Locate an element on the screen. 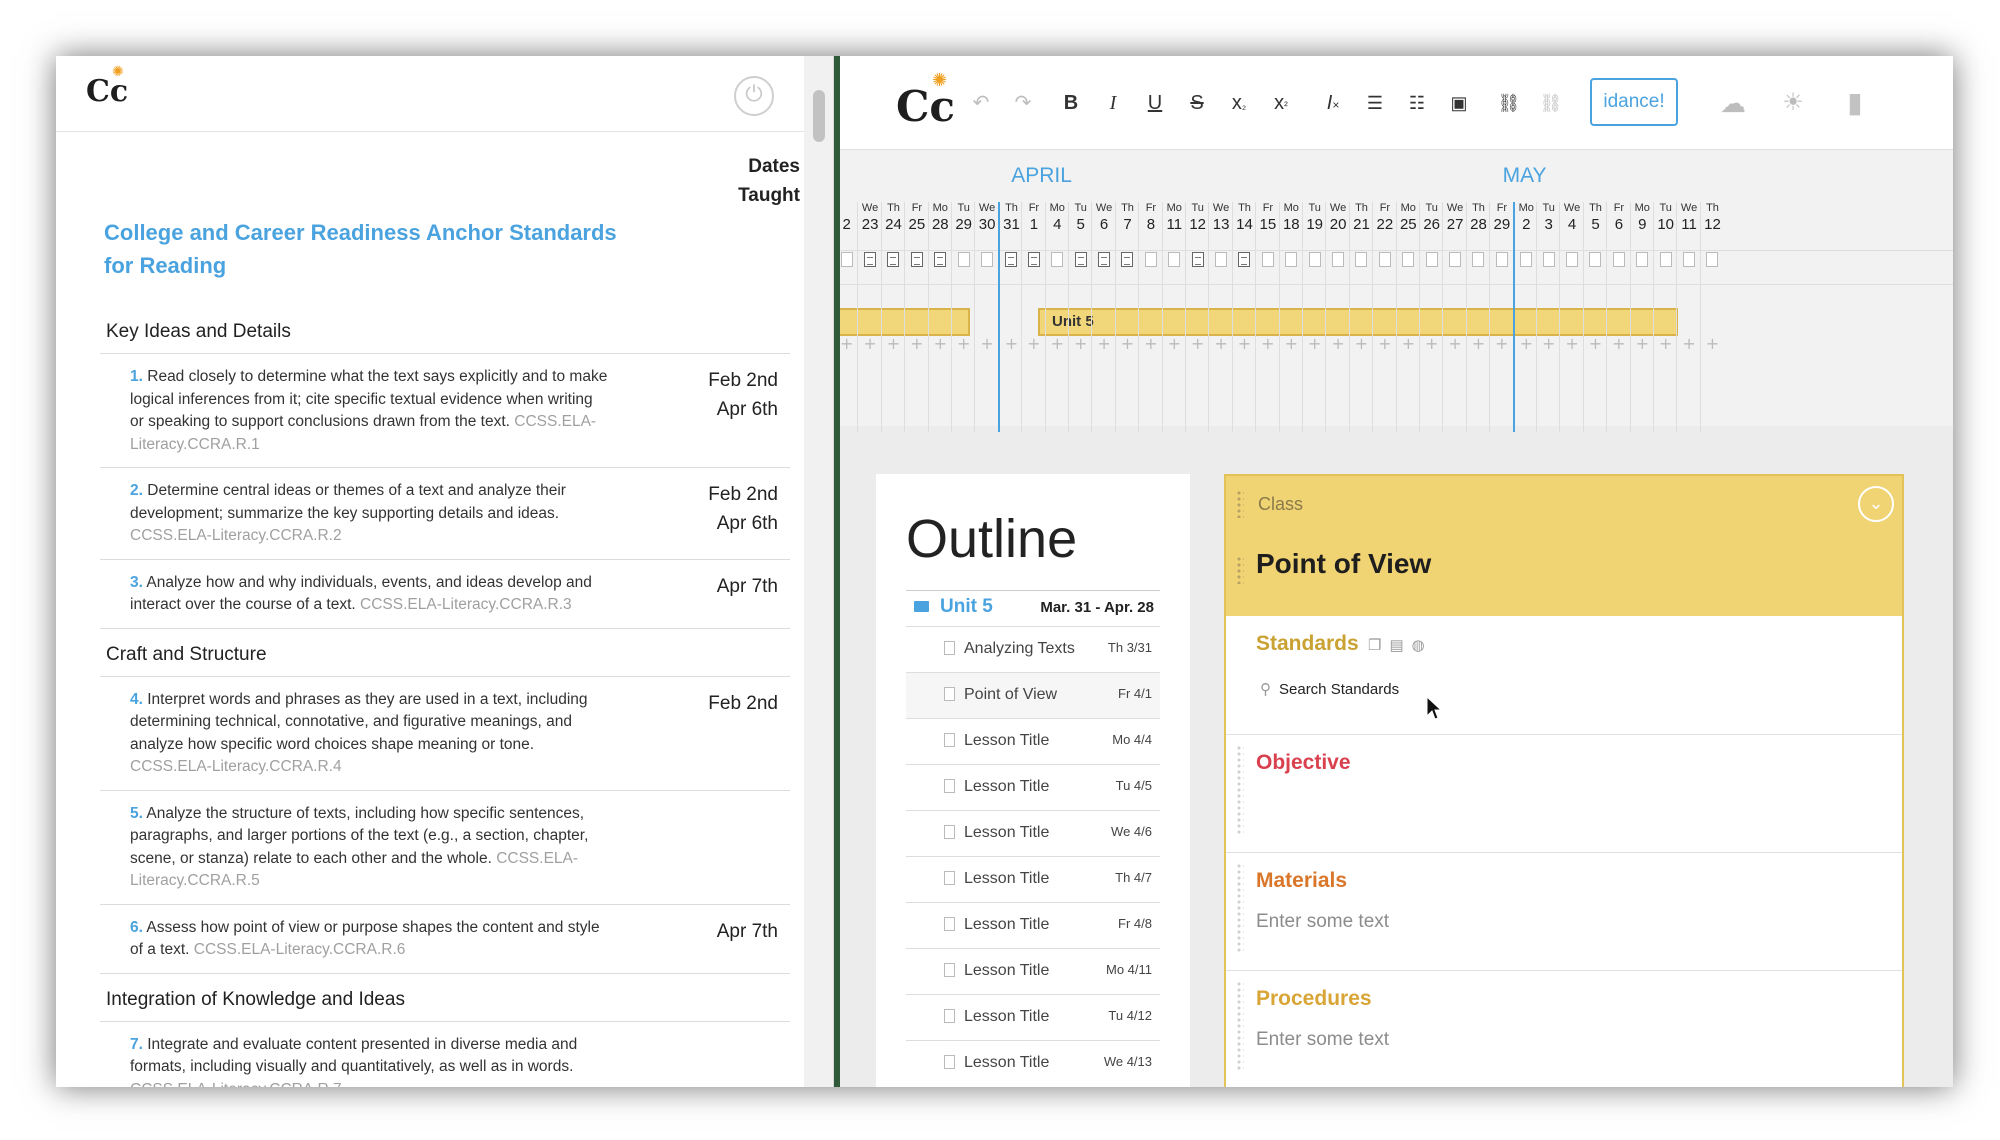 This screenshot has height=1140, width=2000. guidance-button: idance! is located at coordinates (1634, 102).